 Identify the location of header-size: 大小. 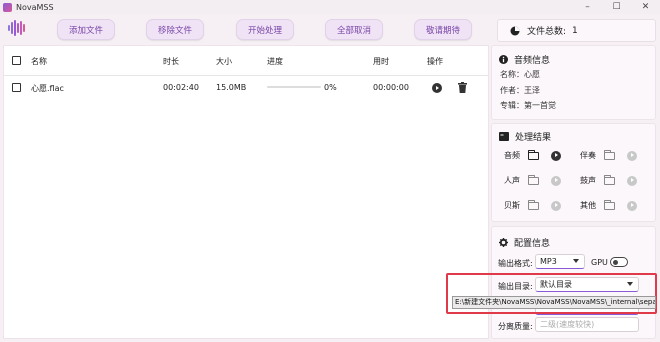
(224, 61).